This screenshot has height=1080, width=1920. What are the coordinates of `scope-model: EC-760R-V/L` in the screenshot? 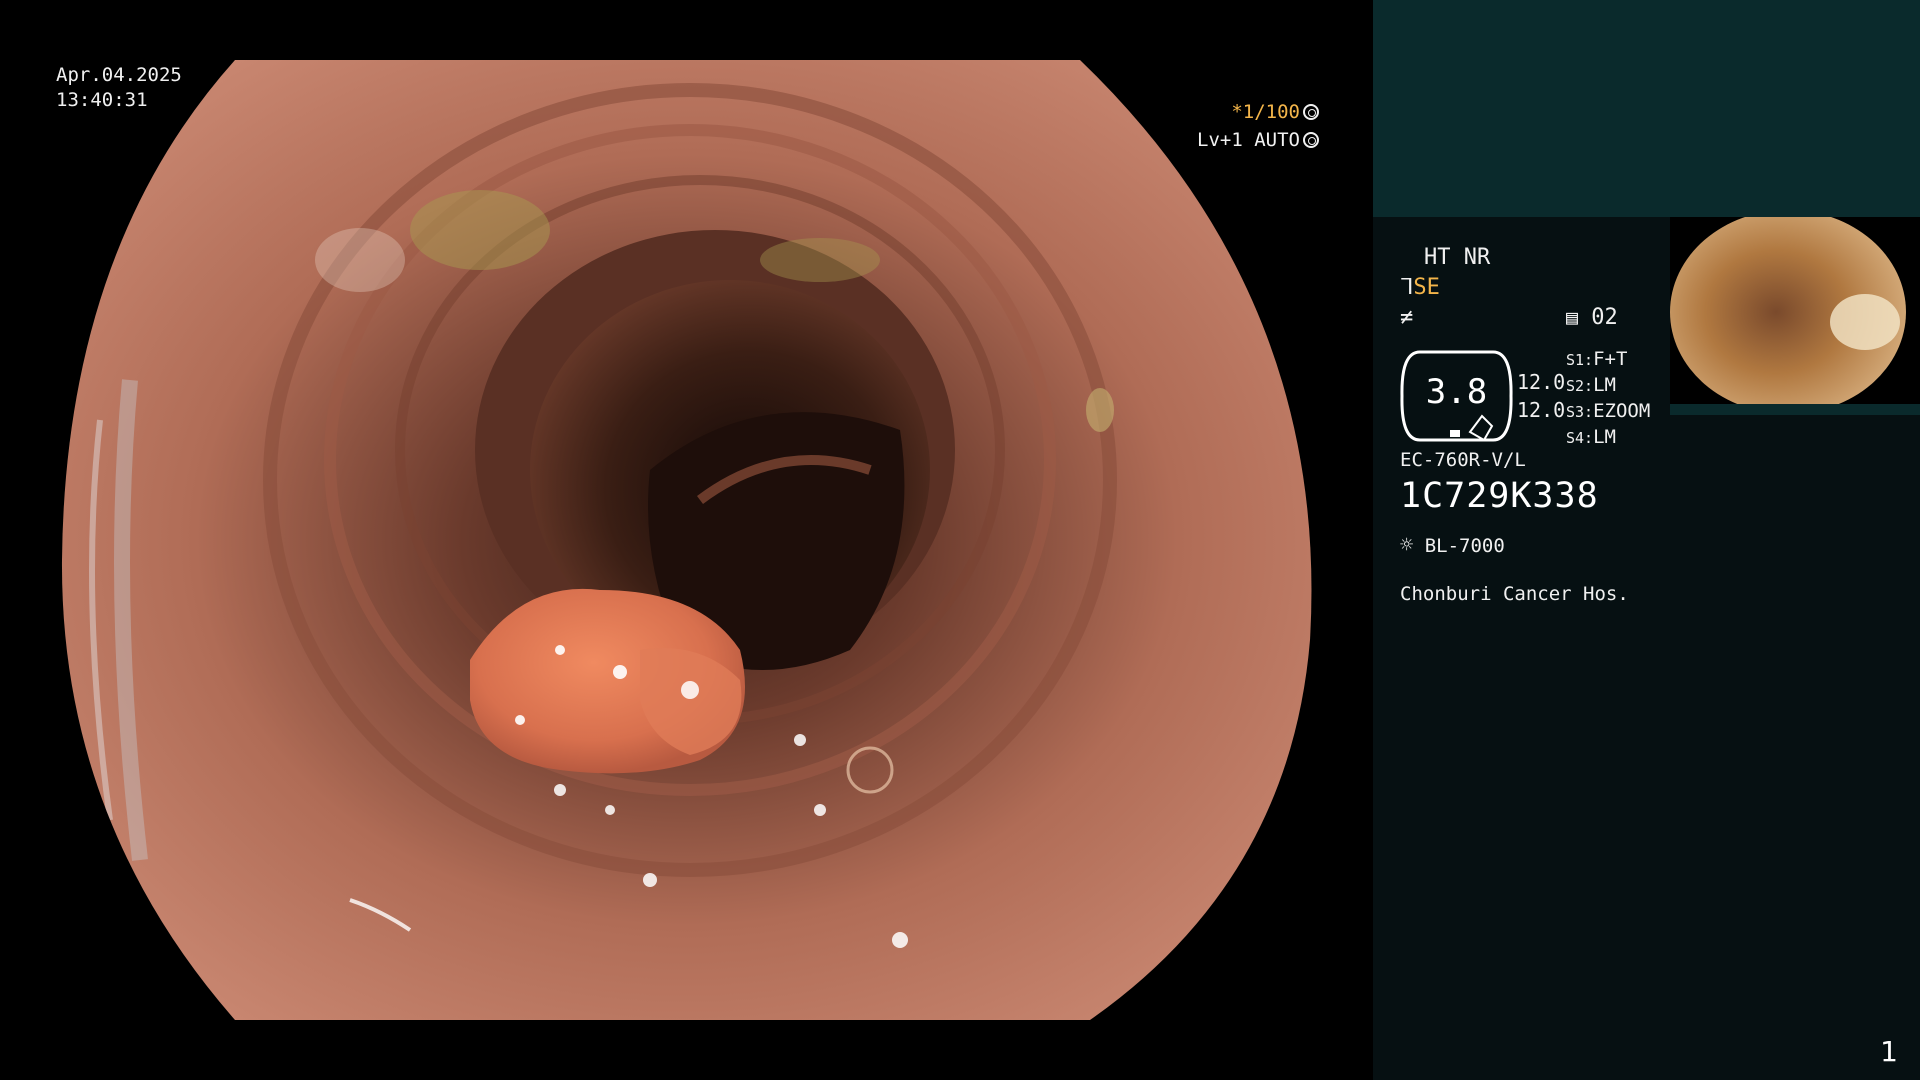 It's located at (1463, 460).